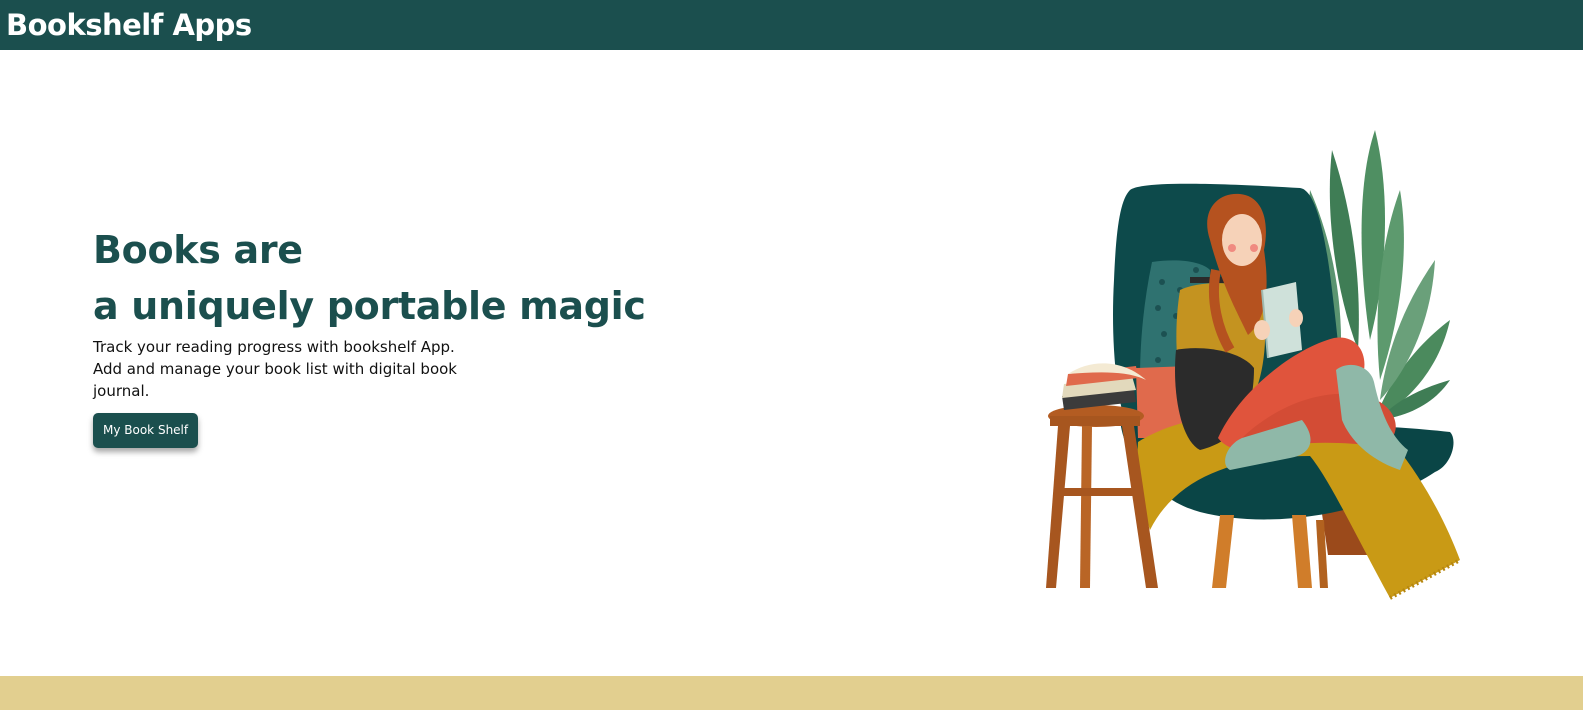 The image size is (1583, 710). What do you see at coordinates (791, 693) in the screenshot?
I see `app-footer` at bounding box center [791, 693].